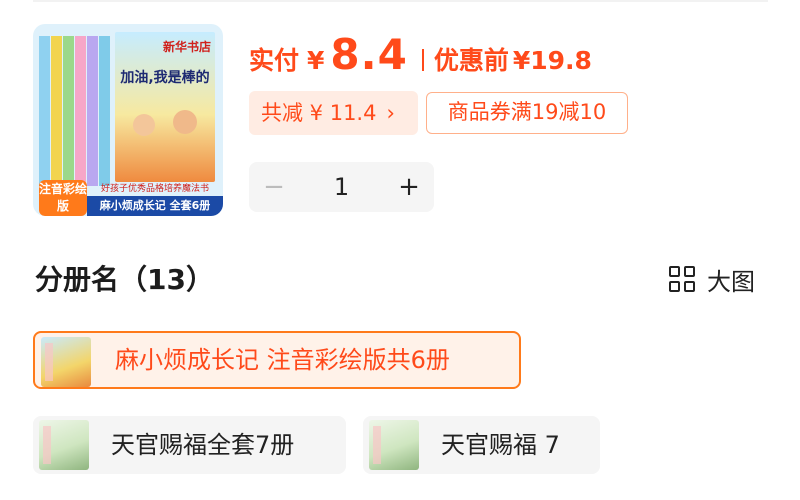 This screenshot has width=800, height=500. Describe the element at coordinates (527, 113) in the screenshot. I see `coupon-tag: 商品券满19减10` at that location.